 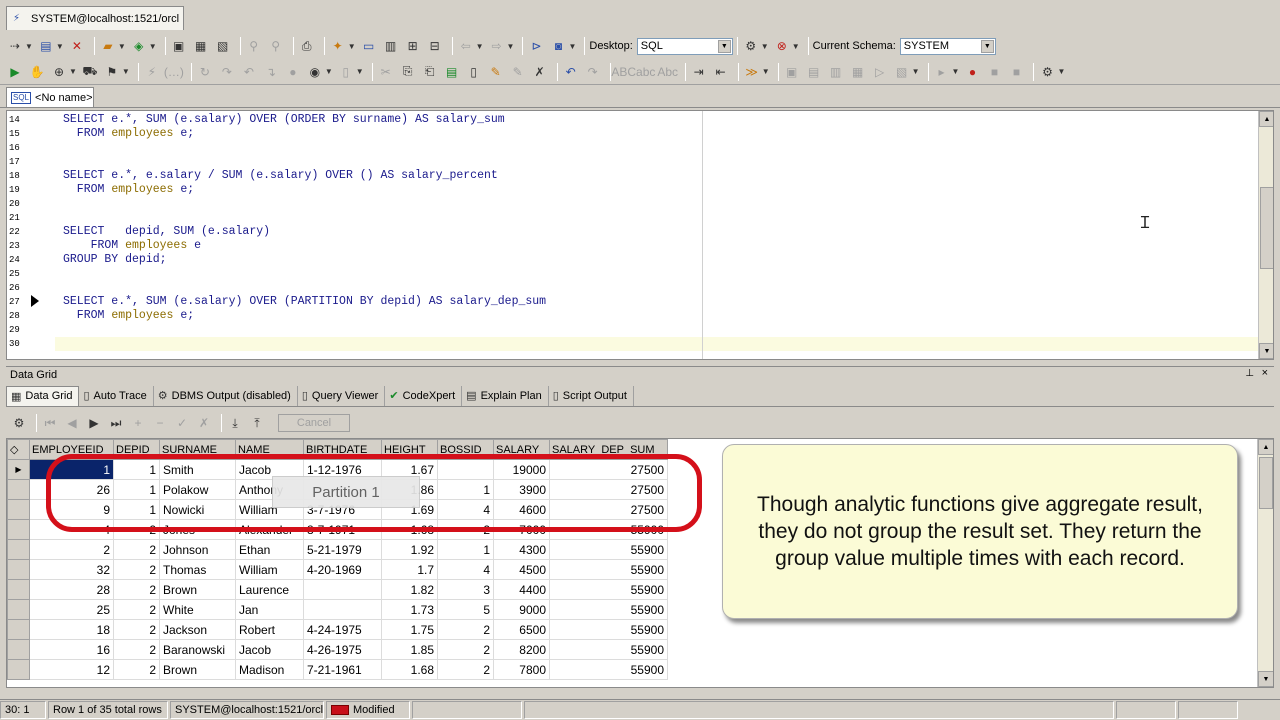 What do you see at coordinates (765, 46) in the screenshot?
I see `tools-dropdown-icon: ▼` at bounding box center [765, 46].